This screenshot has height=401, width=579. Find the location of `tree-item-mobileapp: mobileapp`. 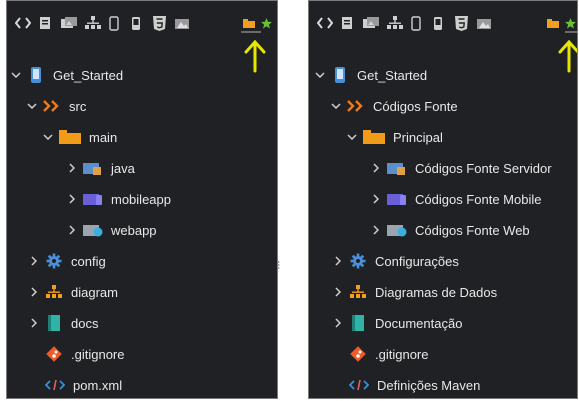

tree-item-mobileapp: mobileapp is located at coordinates (142, 199).